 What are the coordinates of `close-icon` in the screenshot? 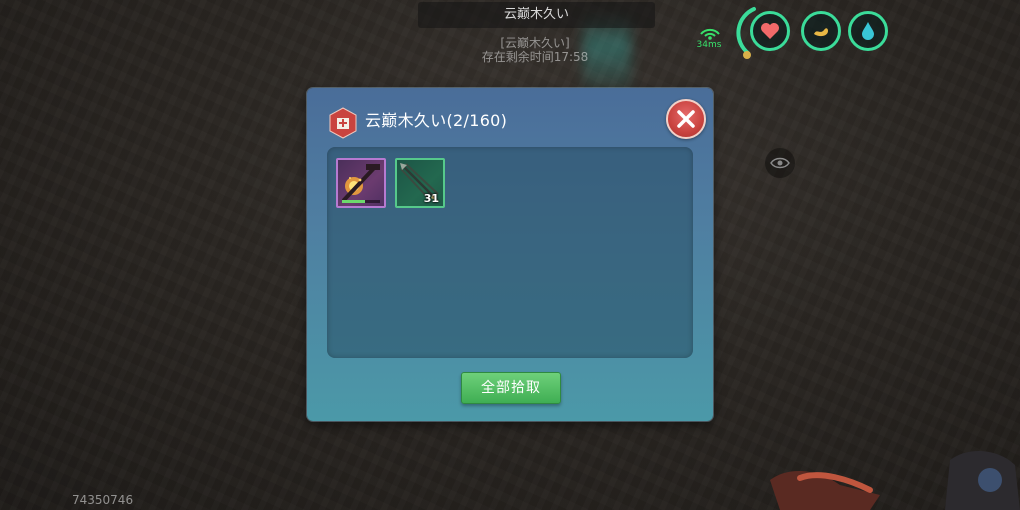 It's located at (686, 119).